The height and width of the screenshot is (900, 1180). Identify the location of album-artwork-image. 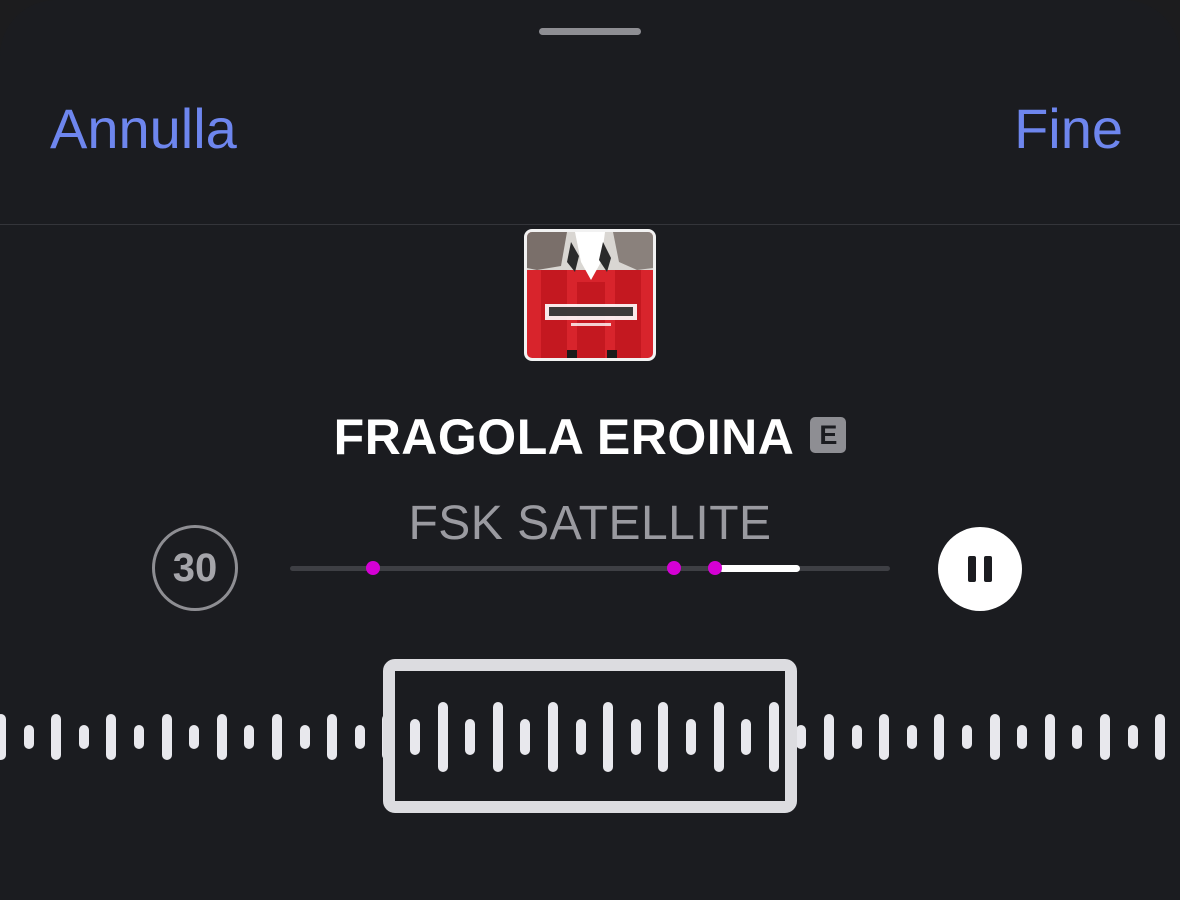
(590, 295).